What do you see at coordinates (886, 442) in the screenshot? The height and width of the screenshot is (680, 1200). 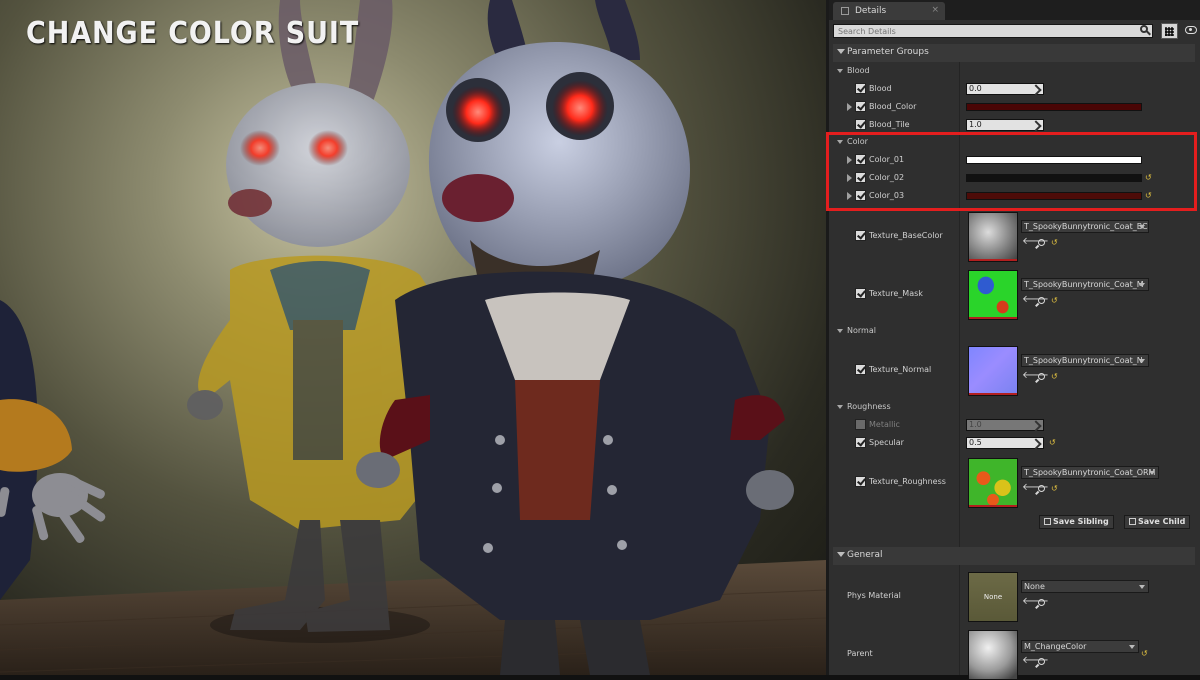 I see `param-label: Specular` at bounding box center [886, 442].